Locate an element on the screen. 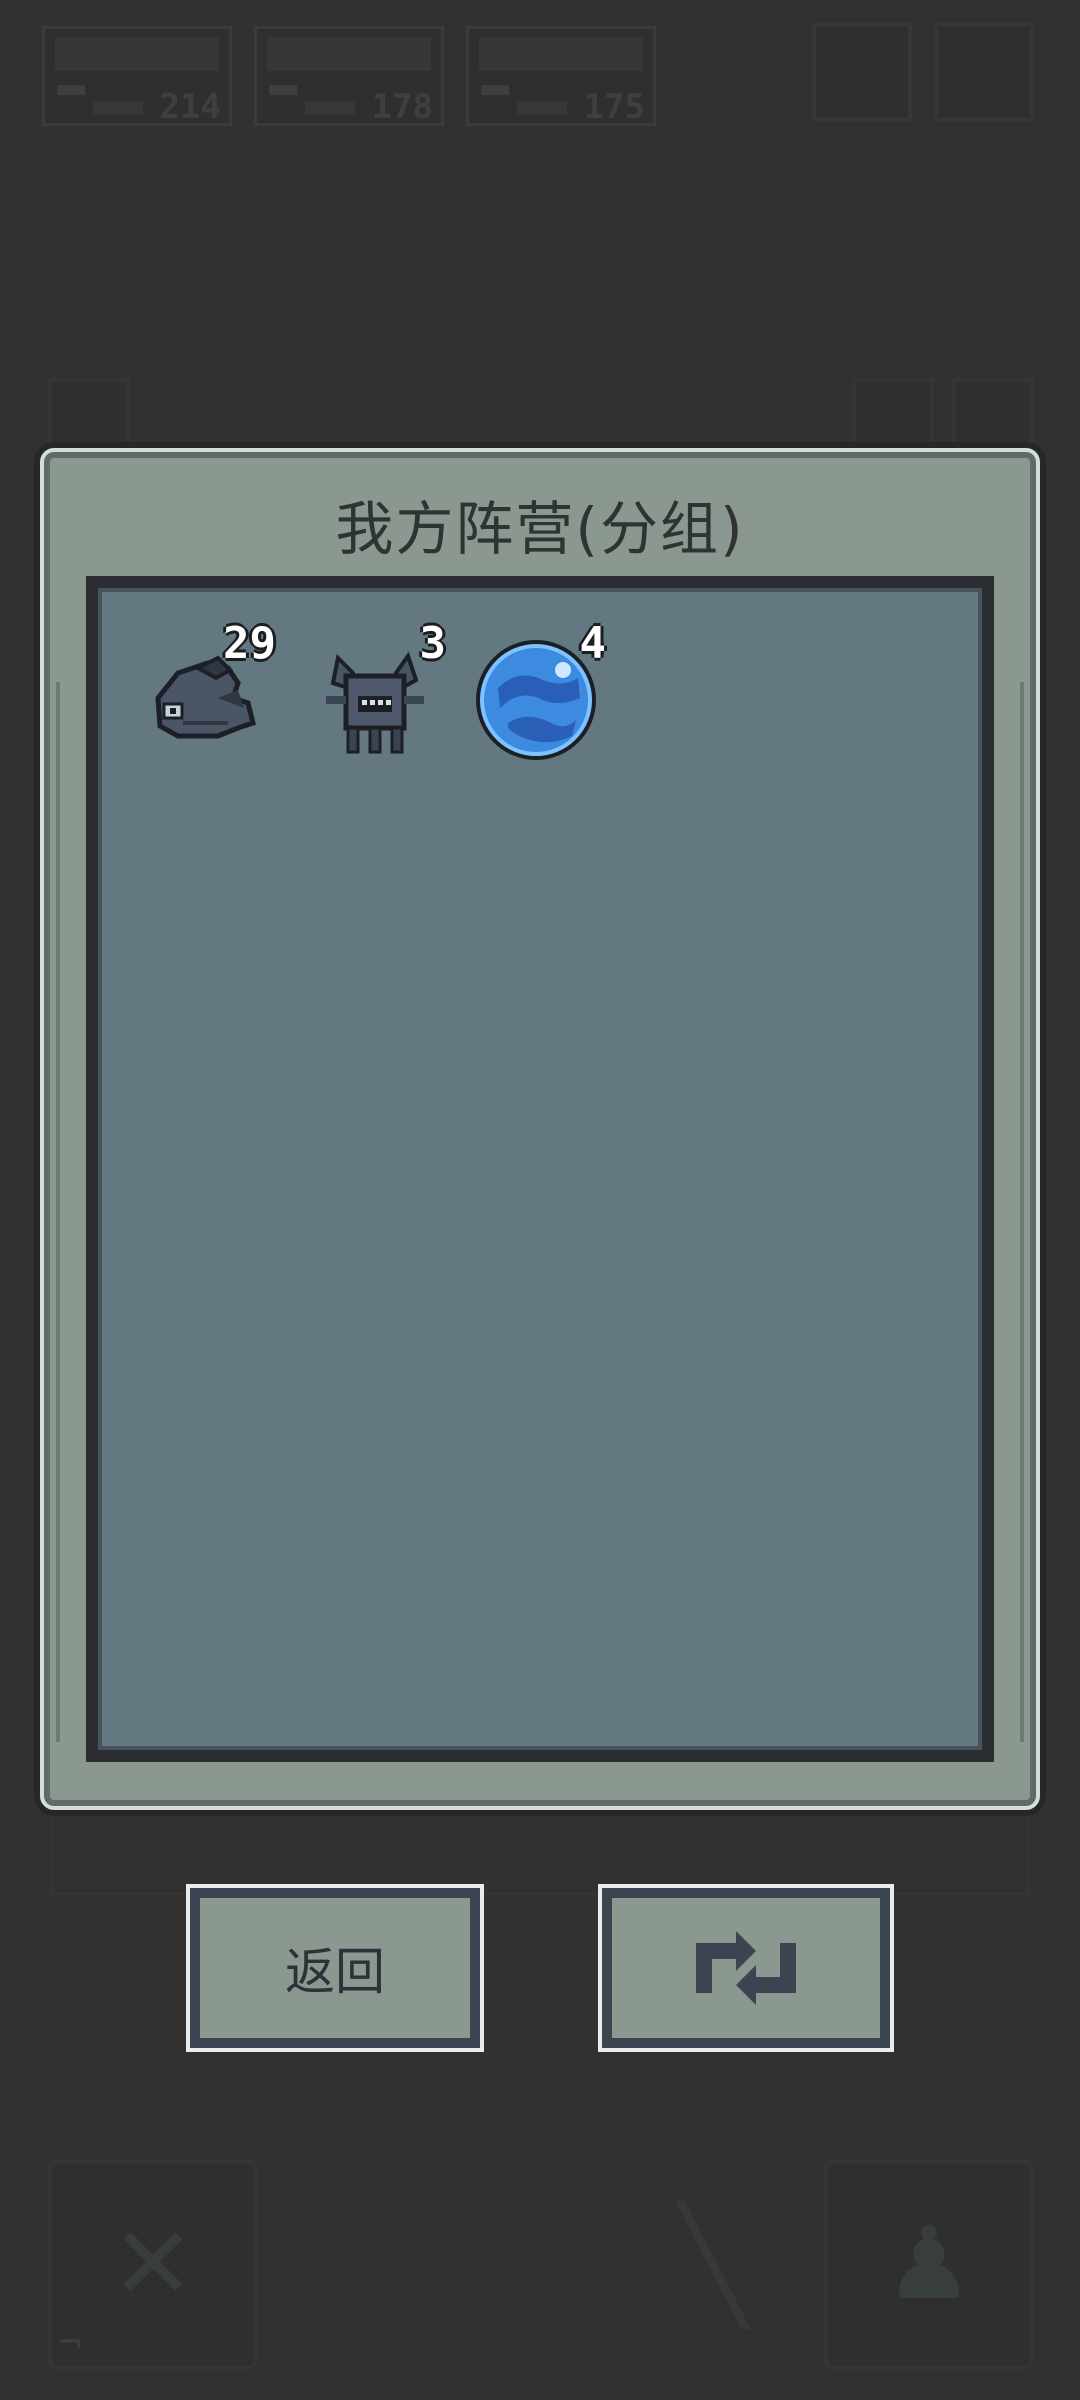 The width and height of the screenshot is (1080, 2400). unit-count: 4 is located at coordinates (593, 643).